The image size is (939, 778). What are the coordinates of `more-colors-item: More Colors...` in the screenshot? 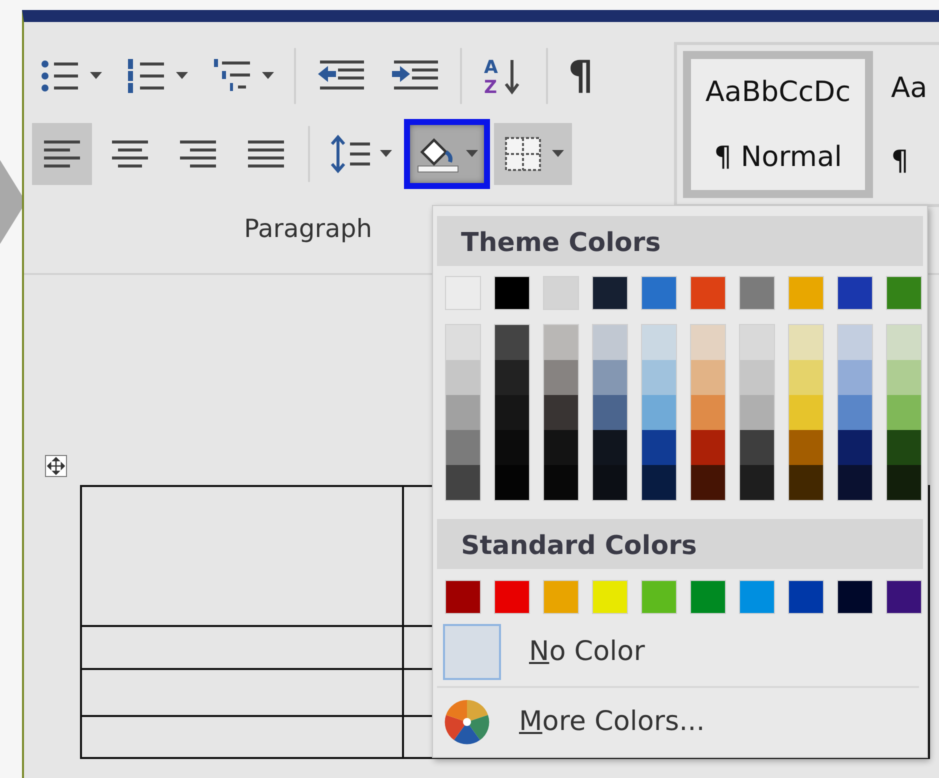 It's located at (680, 722).